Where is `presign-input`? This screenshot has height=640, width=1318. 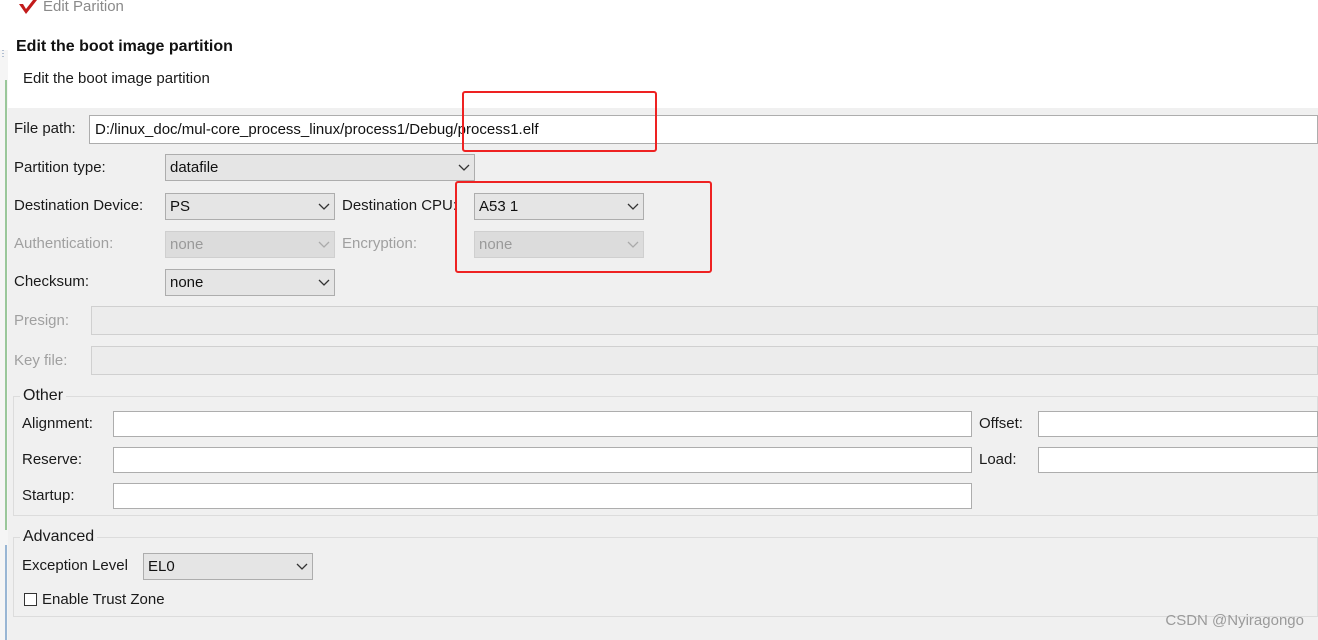 presign-input is located at coordinates (704, 320).